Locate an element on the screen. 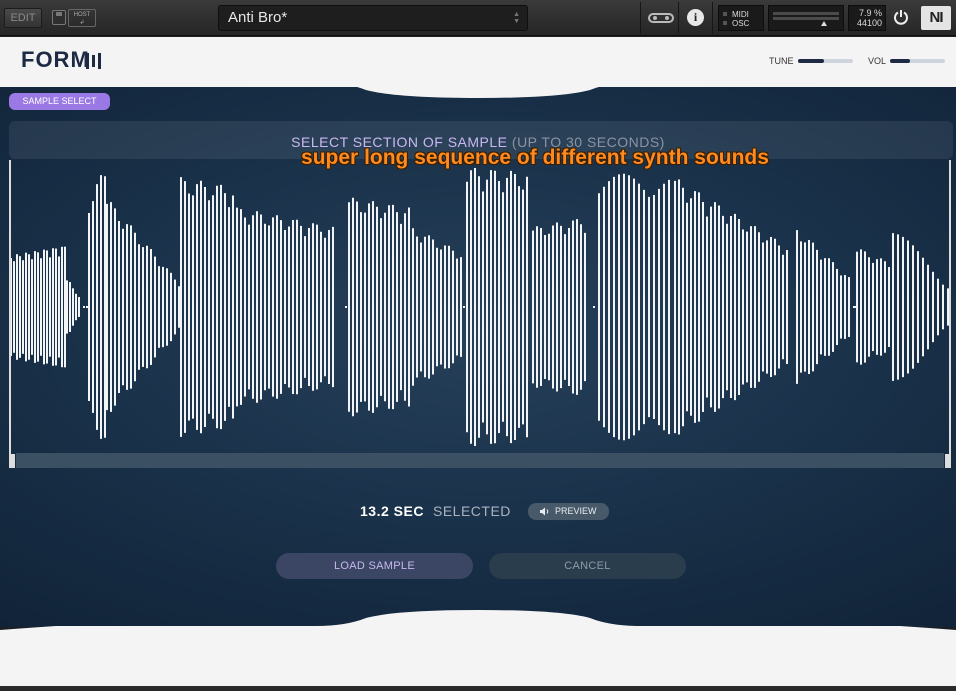  cpu-percent: 7.9 % is located at coordinates (870, 13).